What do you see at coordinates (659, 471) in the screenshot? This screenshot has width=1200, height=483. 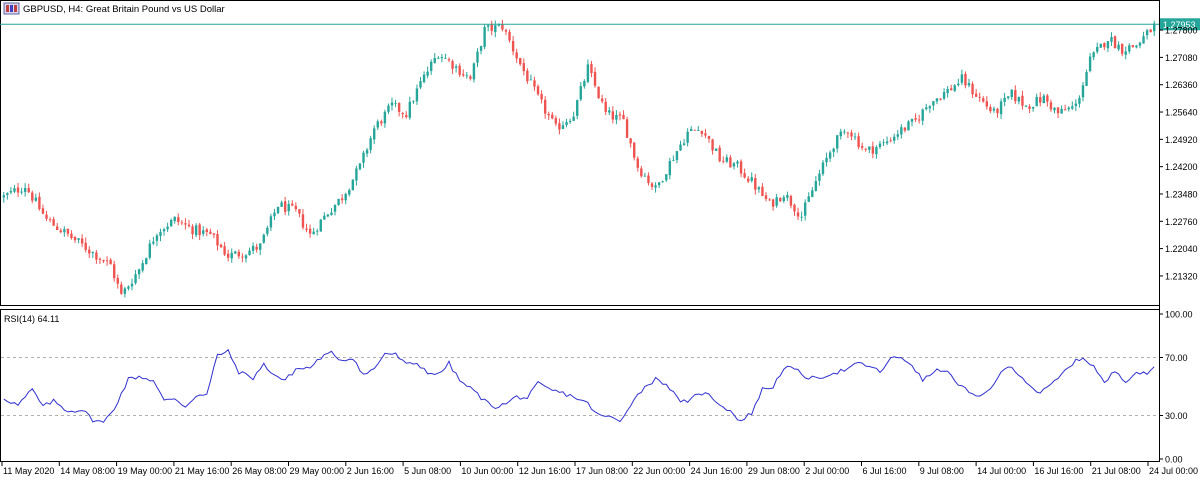 I see `time-tick-label: 22 Jun 00:00` at bounding box center [659, 471].